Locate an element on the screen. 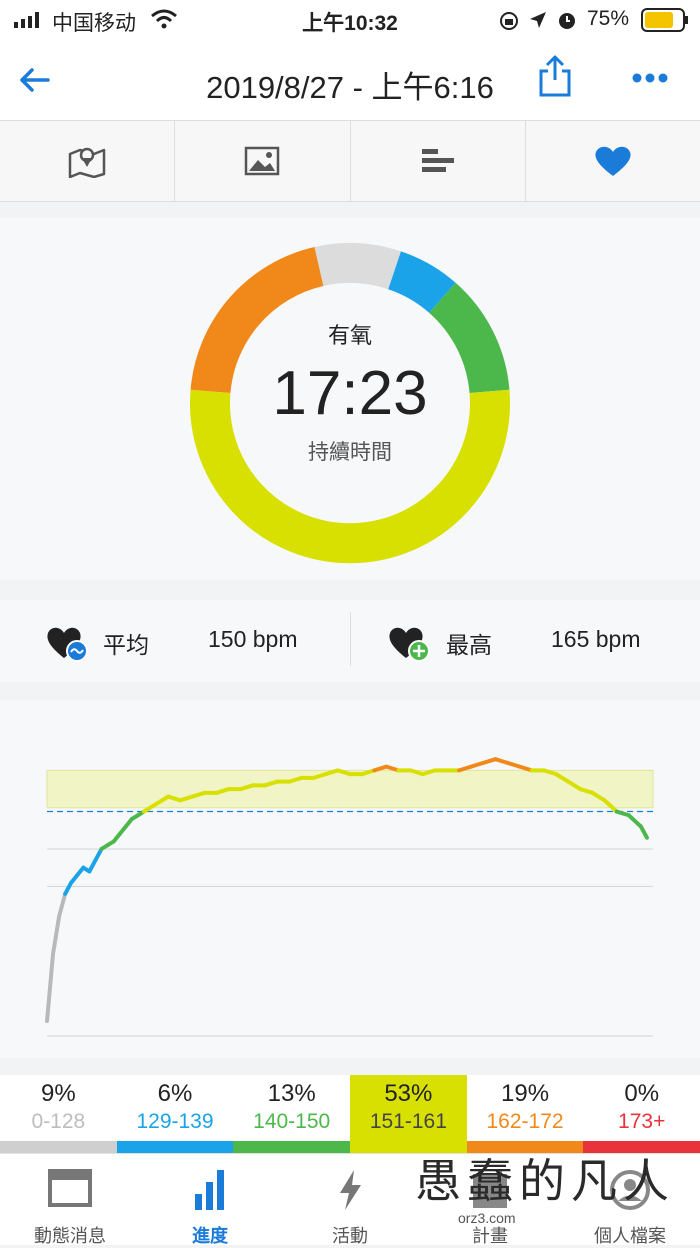  zone-percent: 6% is located at coordinates (175, 1093).